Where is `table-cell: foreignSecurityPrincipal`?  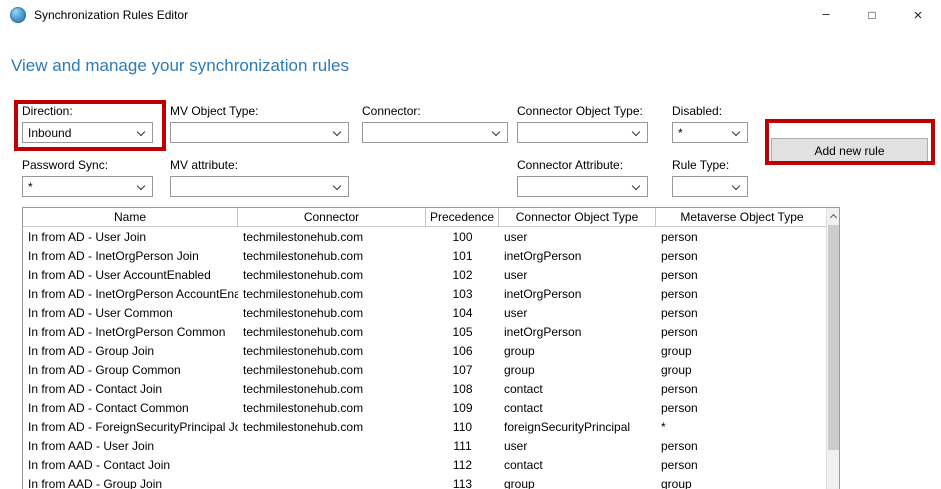 table-cell: foreignSecurityPrincipal is located at coordinates (567, 426).